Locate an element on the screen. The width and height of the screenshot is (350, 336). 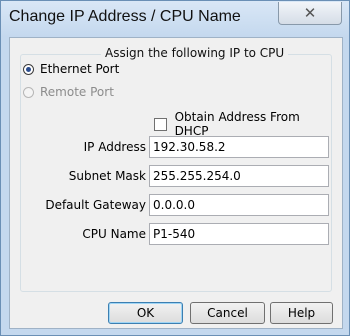
default-gateway-label: Default Gateway is located at coordinates (95, 205).